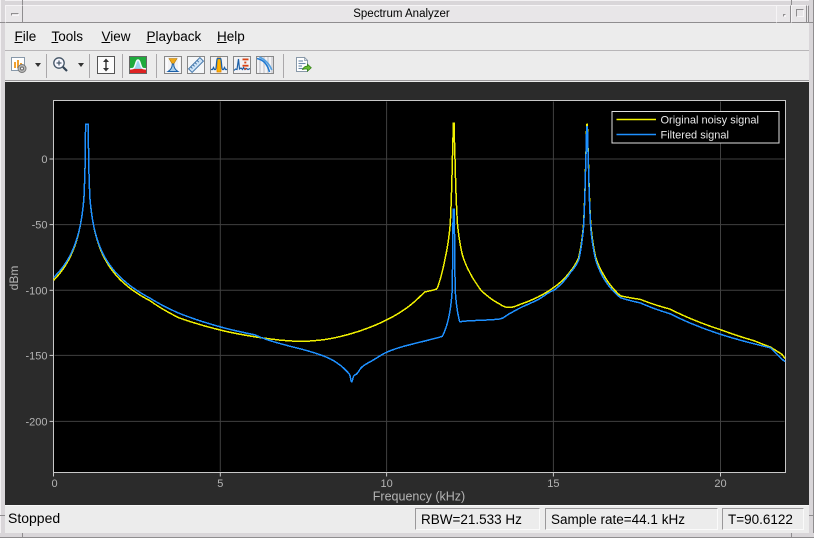  I want to click on svg-text: -200, so click(36, 422).